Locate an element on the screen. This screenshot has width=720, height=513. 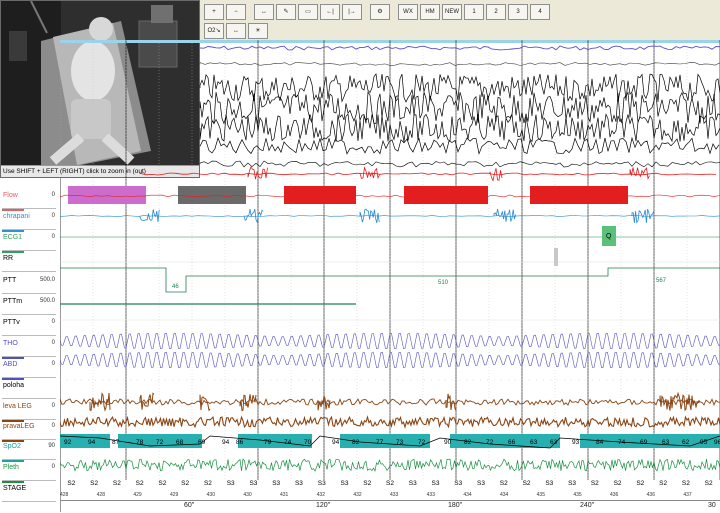
spo2-value: 62 is located at coordinates (686, 442).